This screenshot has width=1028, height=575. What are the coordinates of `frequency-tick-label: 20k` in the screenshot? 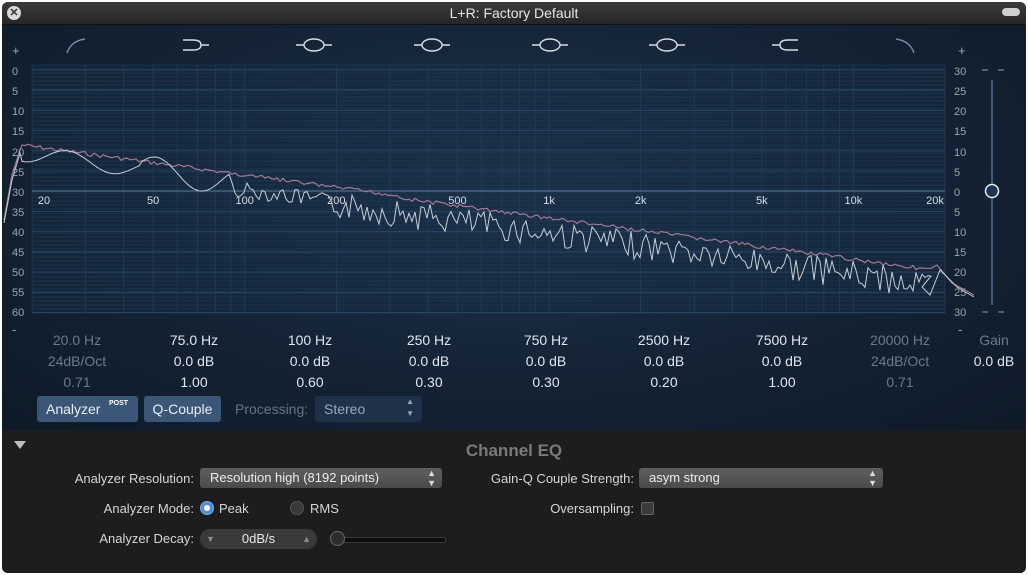 It's located at (935, 201).